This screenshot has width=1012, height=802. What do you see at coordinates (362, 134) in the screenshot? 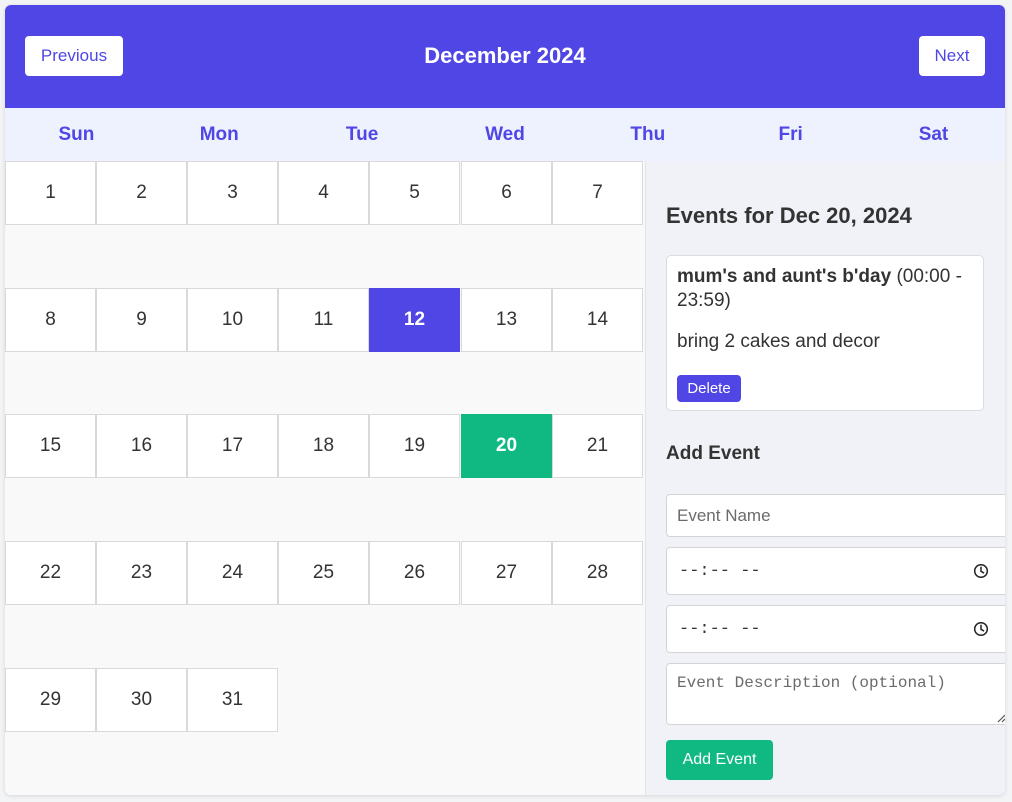
I see `weekday-tue: Tue` at bounding box center [362, 134].